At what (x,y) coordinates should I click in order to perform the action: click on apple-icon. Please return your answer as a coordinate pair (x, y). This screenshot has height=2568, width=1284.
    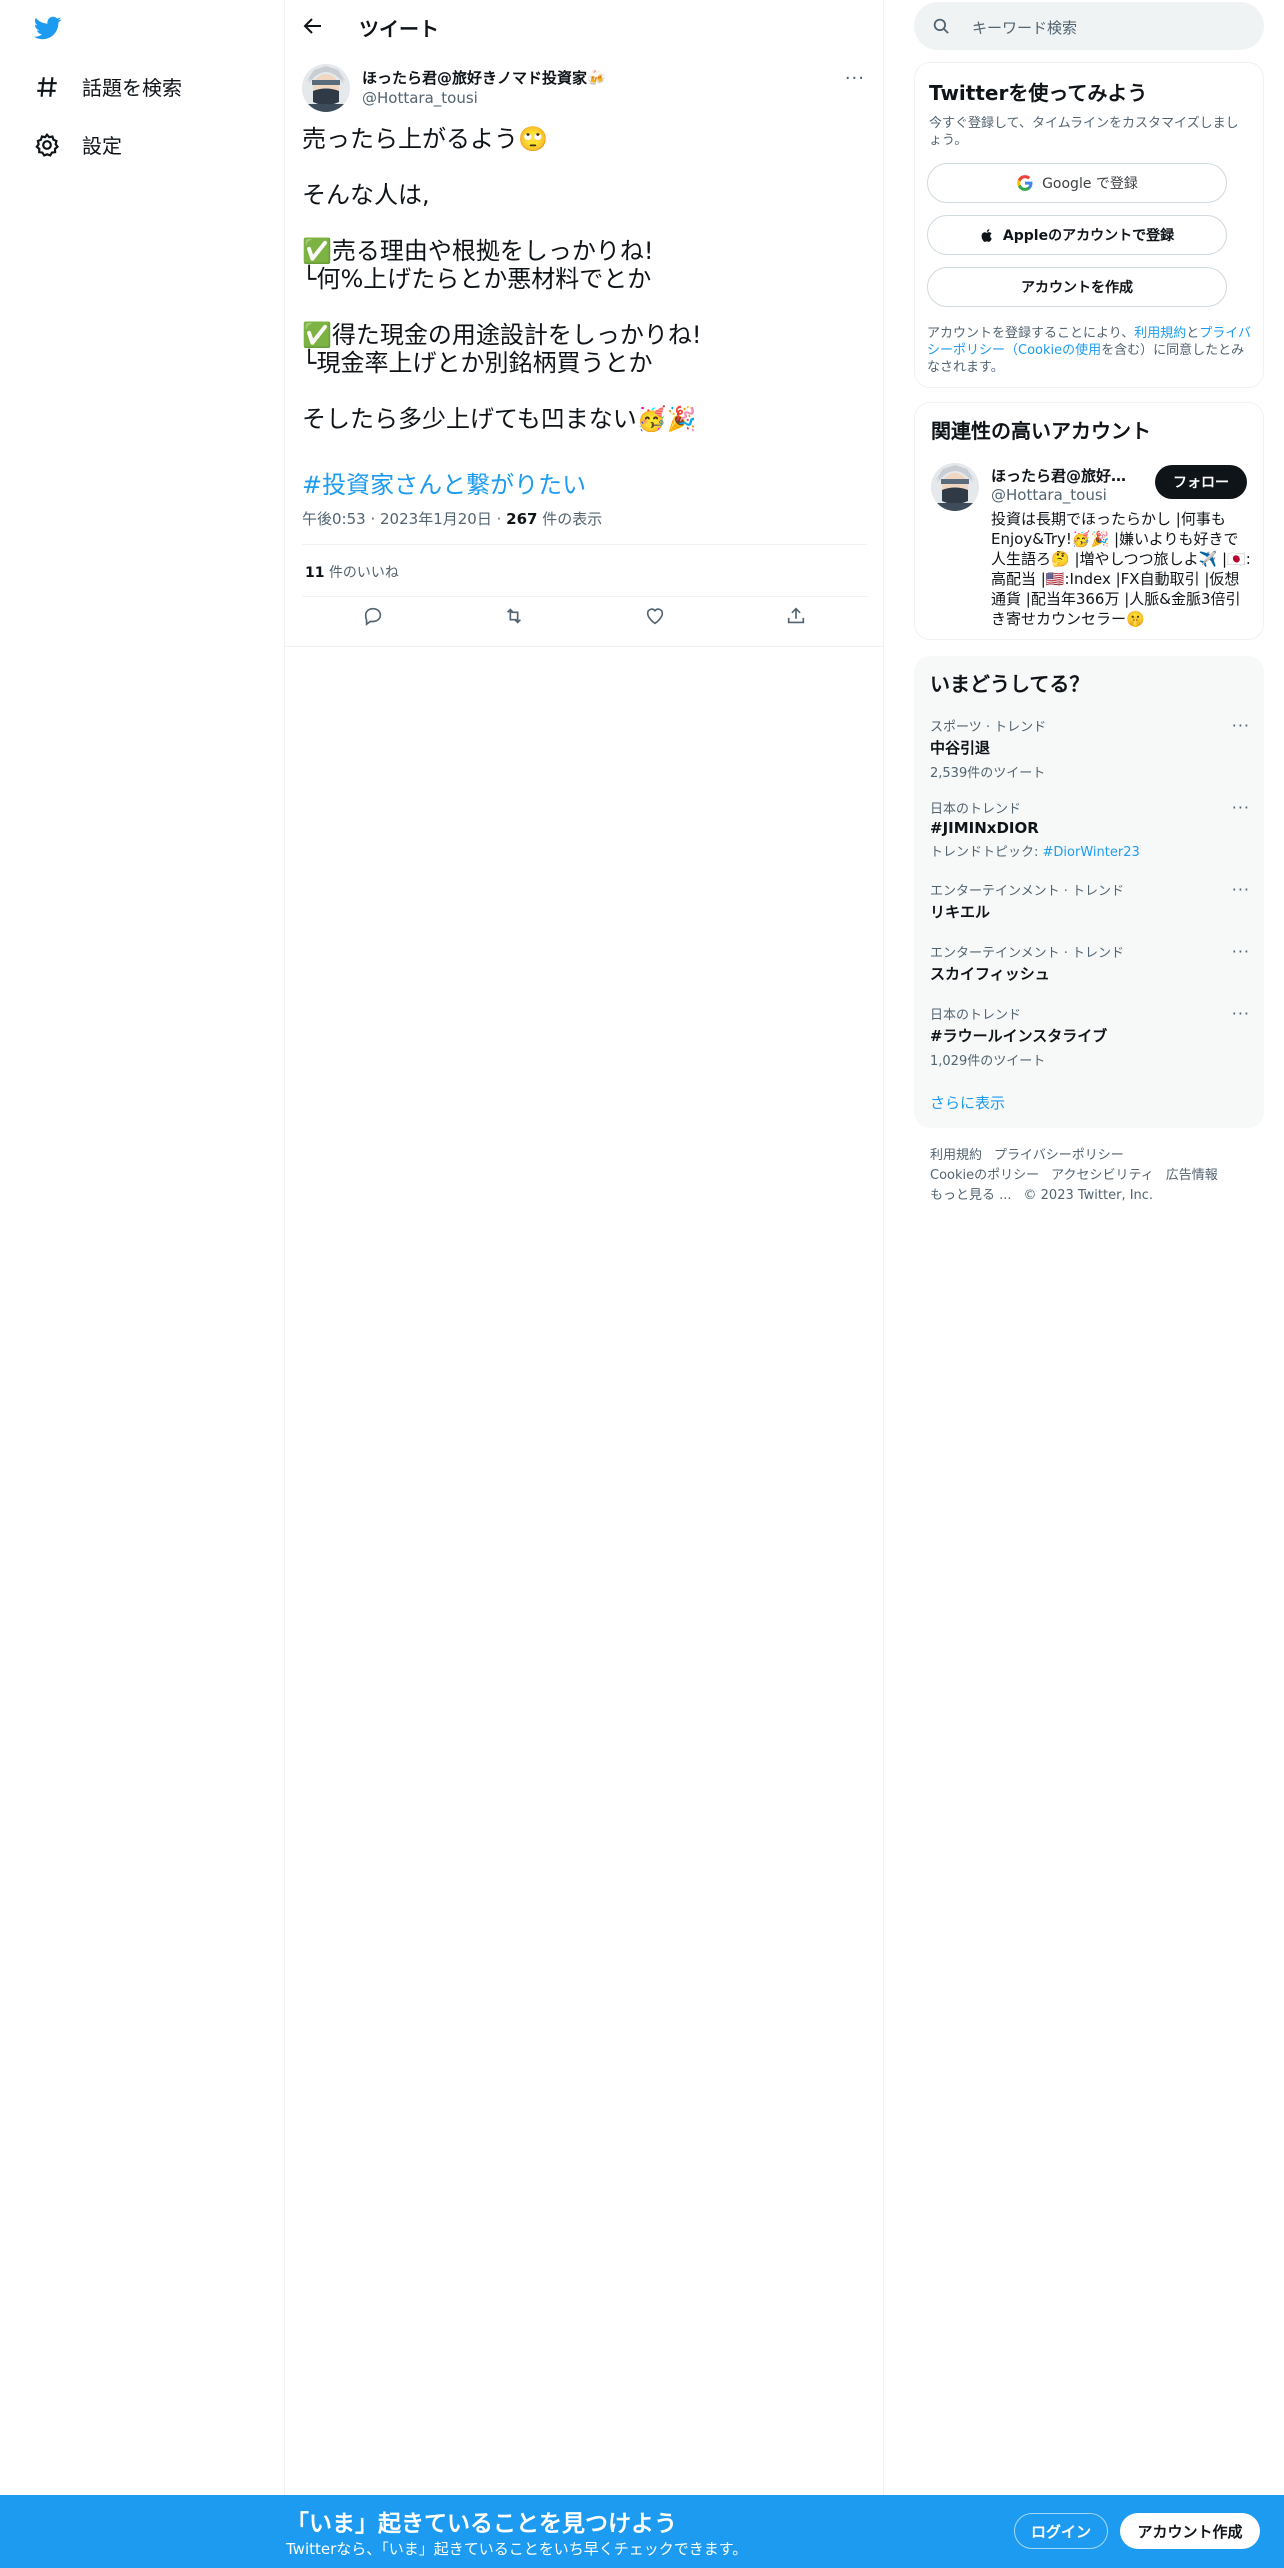
    Looking at the image, I should click on (986, 235).